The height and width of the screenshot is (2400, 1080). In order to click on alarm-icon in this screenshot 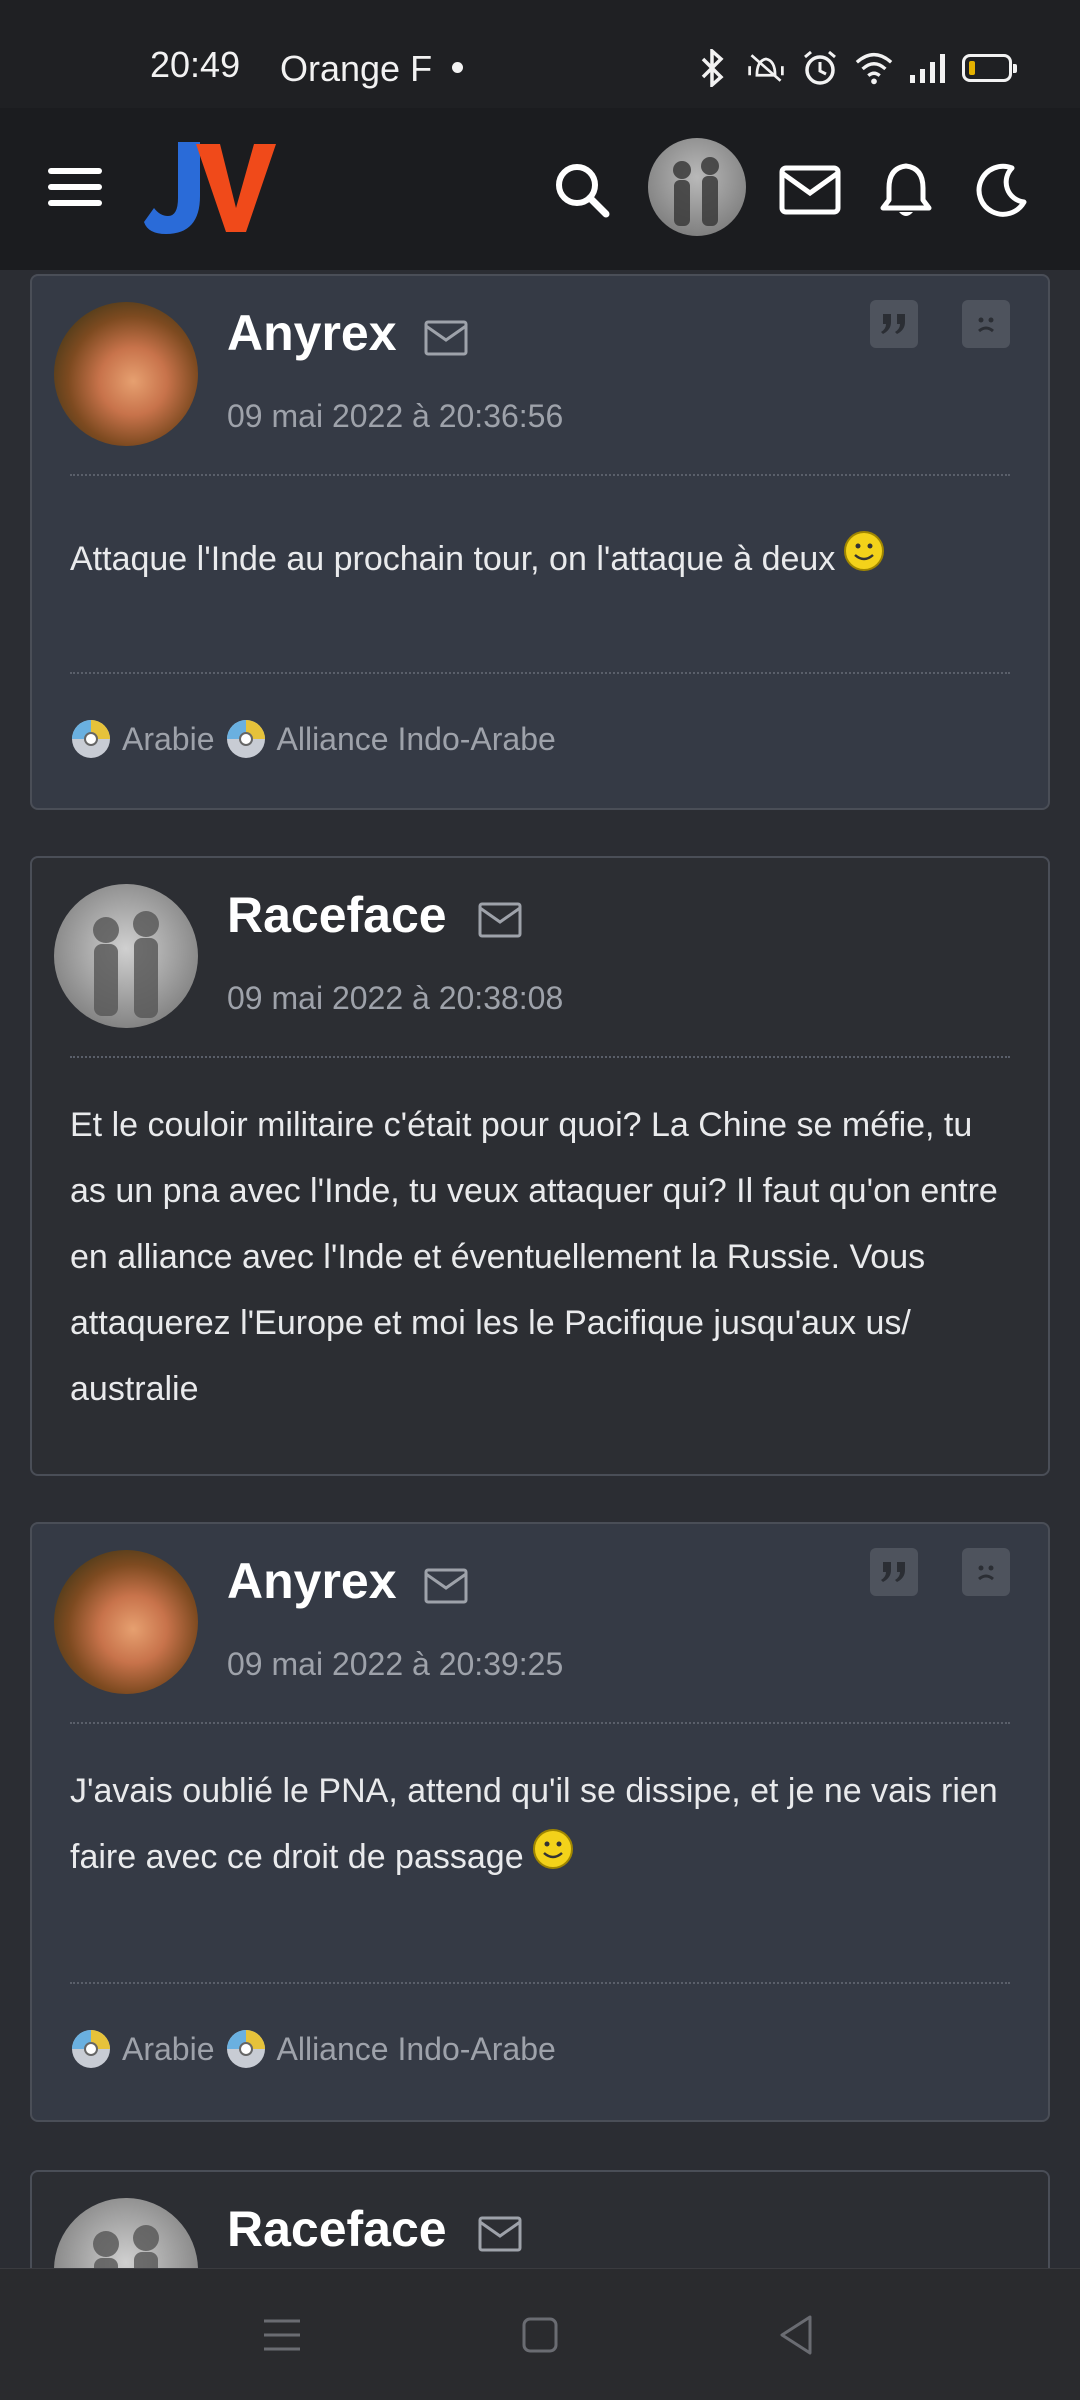, I will do `click(820, 68)`.